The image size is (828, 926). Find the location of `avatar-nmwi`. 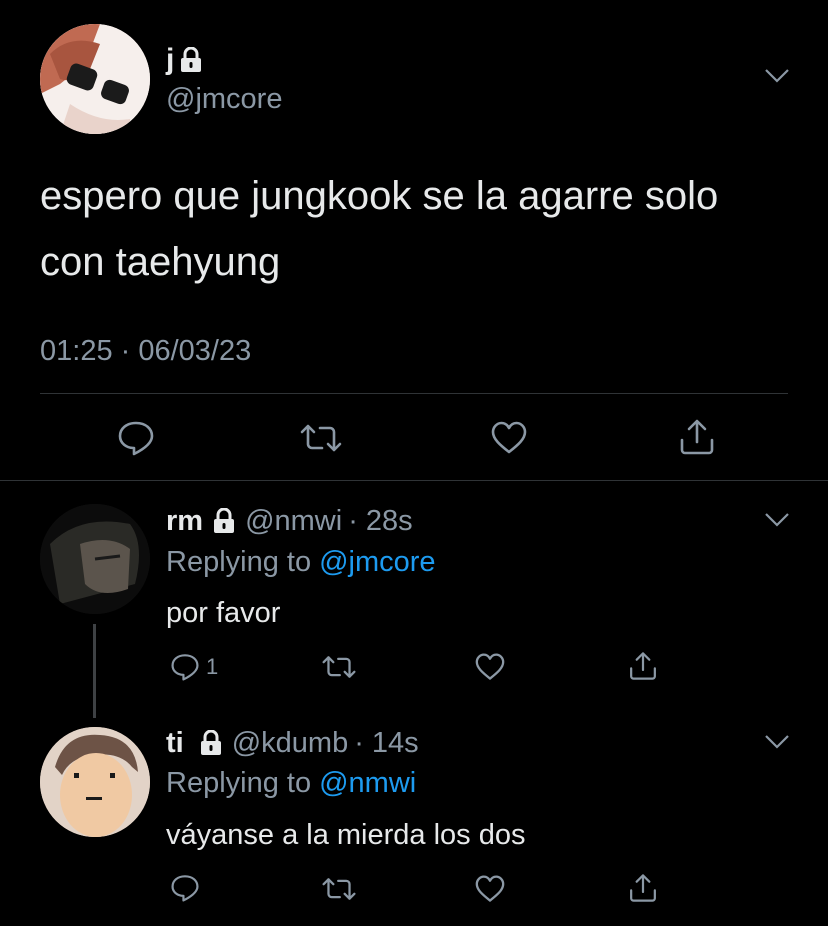

avatar-nmwi is located at coordinates (95, 559).